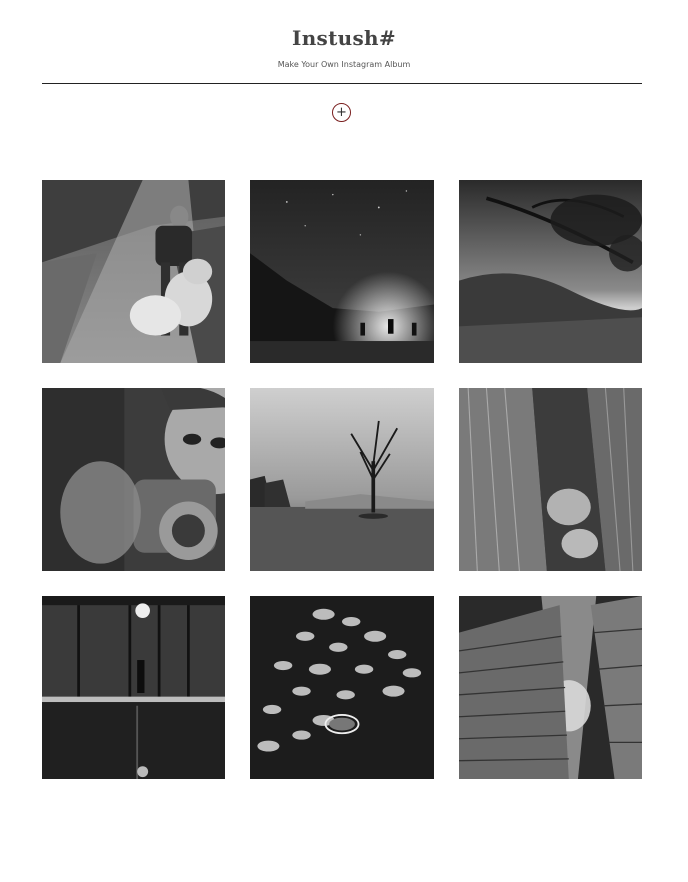 Image resolution: width=688 pixels, height=882 pixels. Describe the element at coordinates (342, 687) in the screenshot. I see `photo-lily-pads` at that location.